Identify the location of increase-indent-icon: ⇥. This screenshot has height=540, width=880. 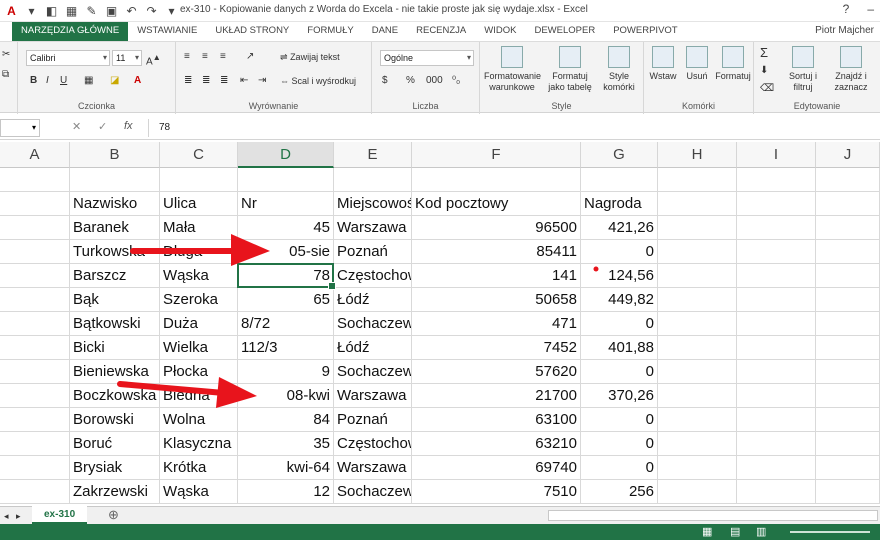
(262, 81).